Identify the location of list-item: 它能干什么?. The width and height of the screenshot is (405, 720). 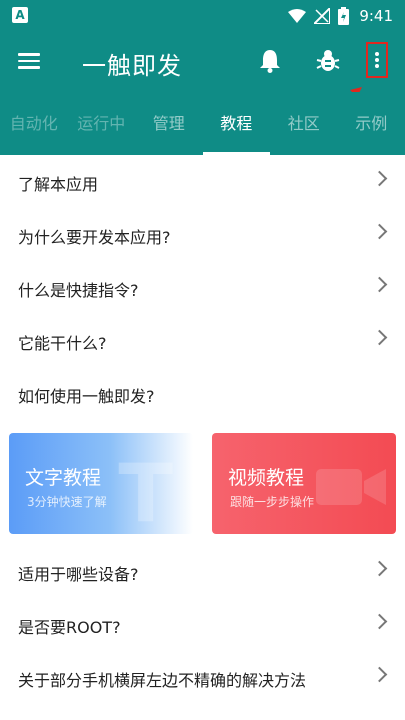
(202, 340).